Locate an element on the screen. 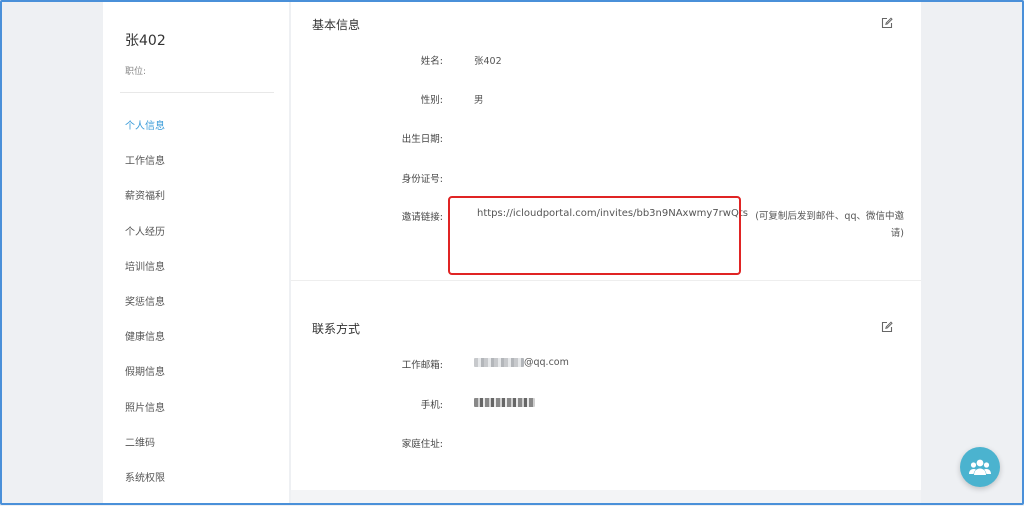  work-email-label: 工作邮箱: is located at coordinates (422, 365).